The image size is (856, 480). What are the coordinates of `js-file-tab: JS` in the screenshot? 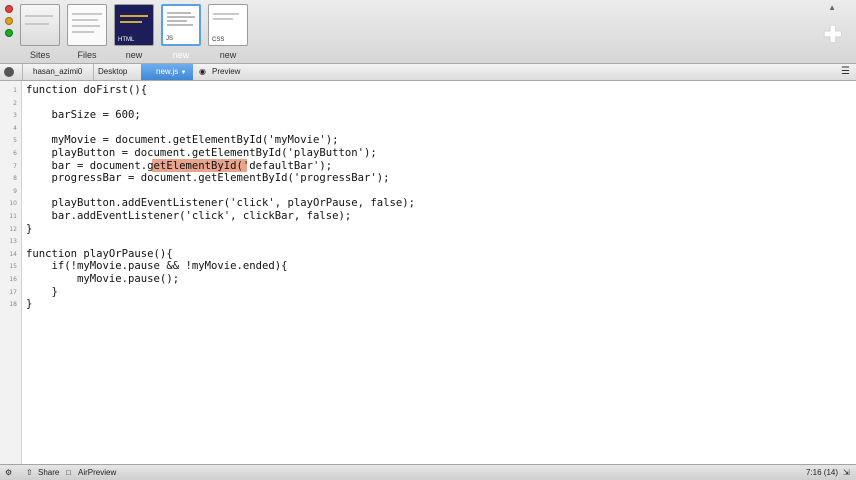 It's located at (181, 25).